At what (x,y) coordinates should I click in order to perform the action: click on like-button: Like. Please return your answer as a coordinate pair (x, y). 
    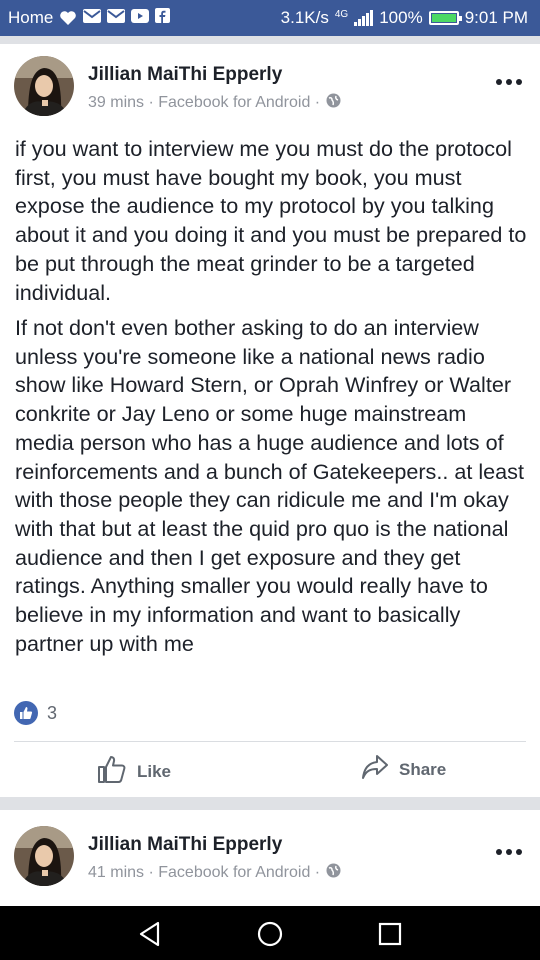
    Looking at the image, I should click on (134, 771).